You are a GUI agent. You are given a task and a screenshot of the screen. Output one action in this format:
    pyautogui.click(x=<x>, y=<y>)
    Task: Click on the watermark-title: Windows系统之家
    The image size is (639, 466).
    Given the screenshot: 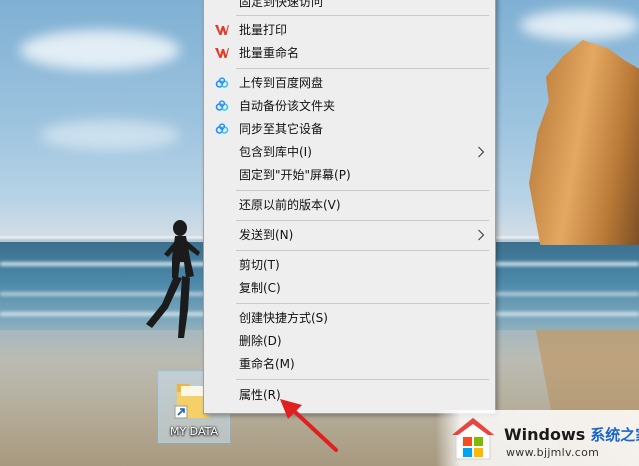 What is the action you would take?
    pyautogui.click(x=571, y=434)
    